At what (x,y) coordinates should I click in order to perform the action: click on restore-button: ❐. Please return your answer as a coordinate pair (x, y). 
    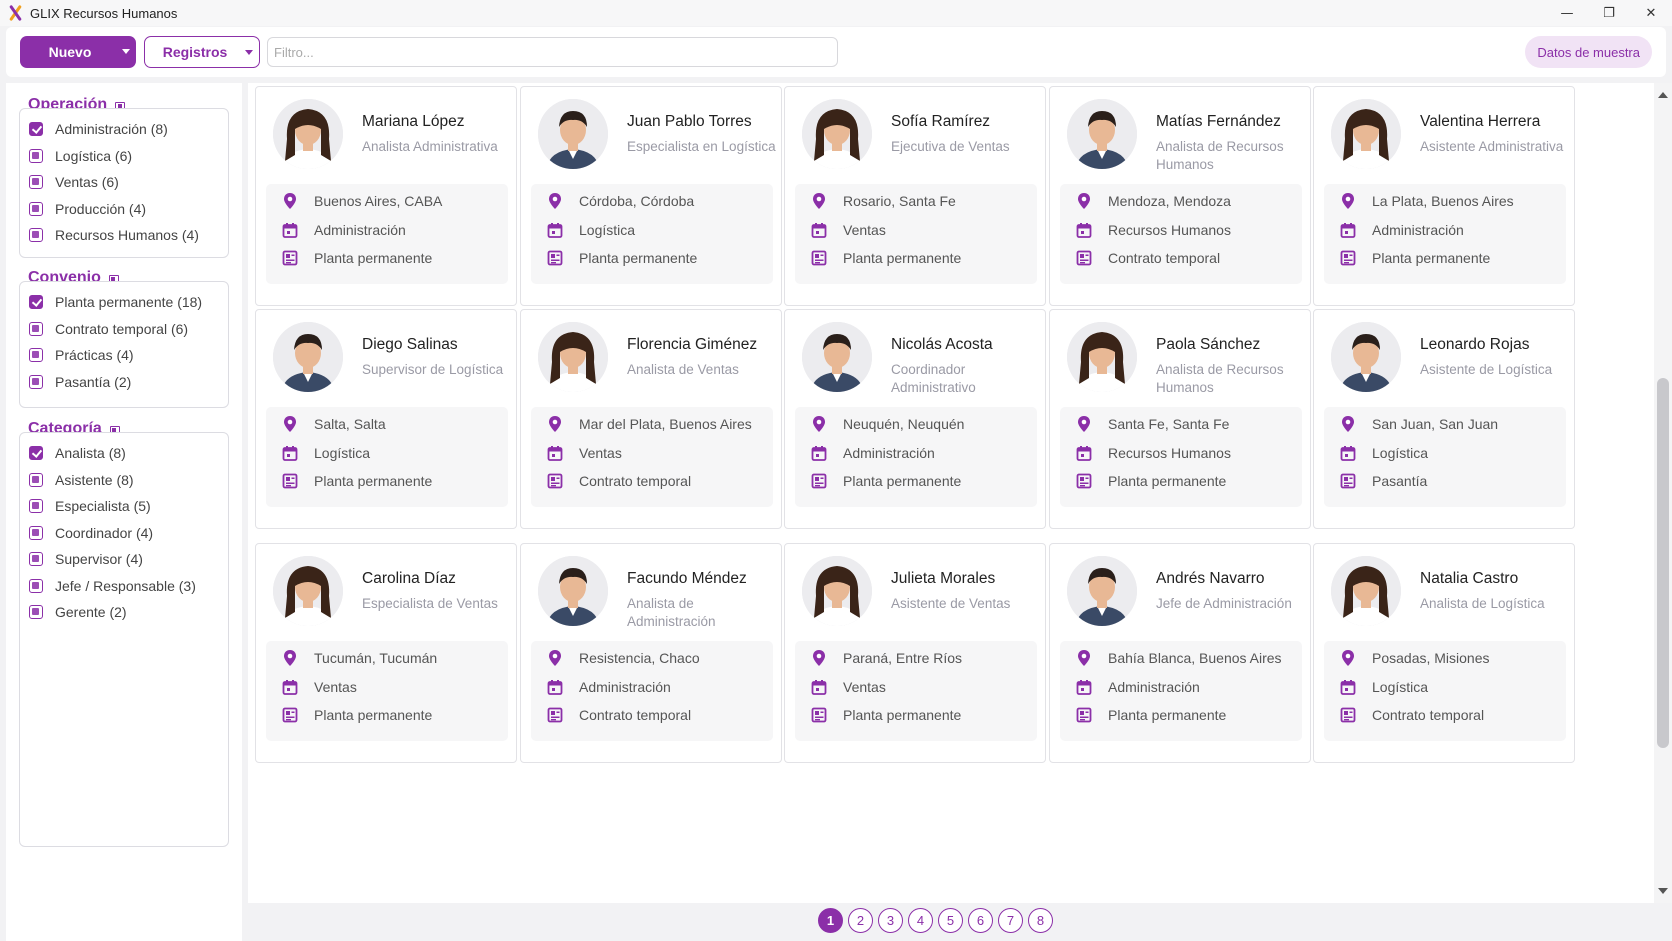
    Looking at the image, I should click on (1609, 13).